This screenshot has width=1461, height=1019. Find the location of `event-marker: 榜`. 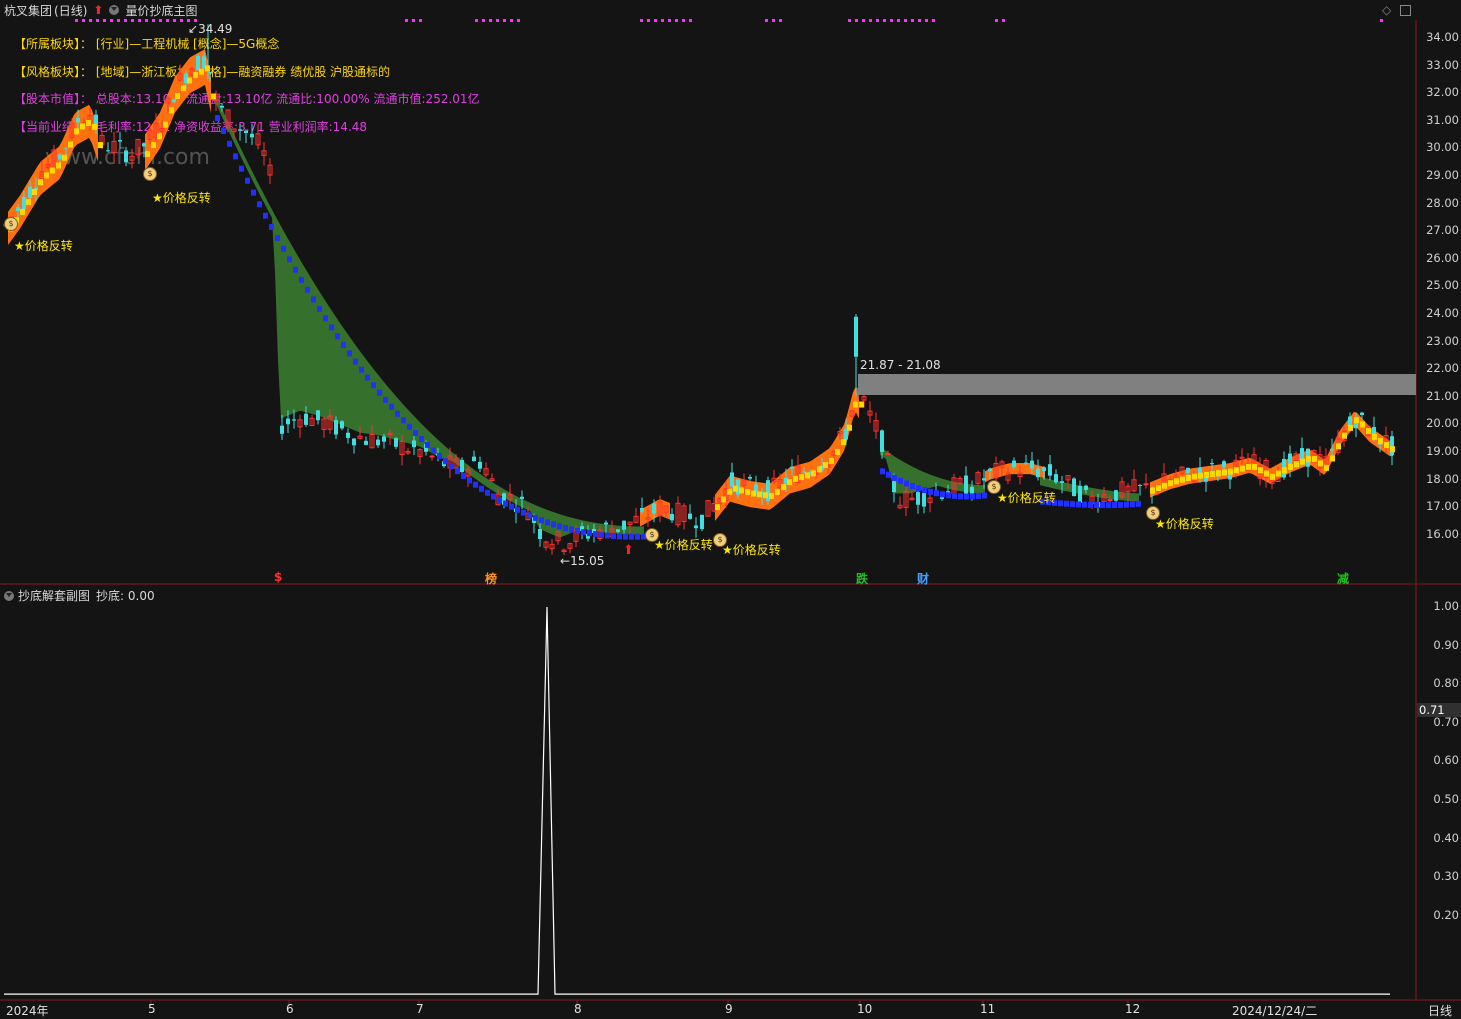

event-marker: 榜 is located at coordinates (491, 578).